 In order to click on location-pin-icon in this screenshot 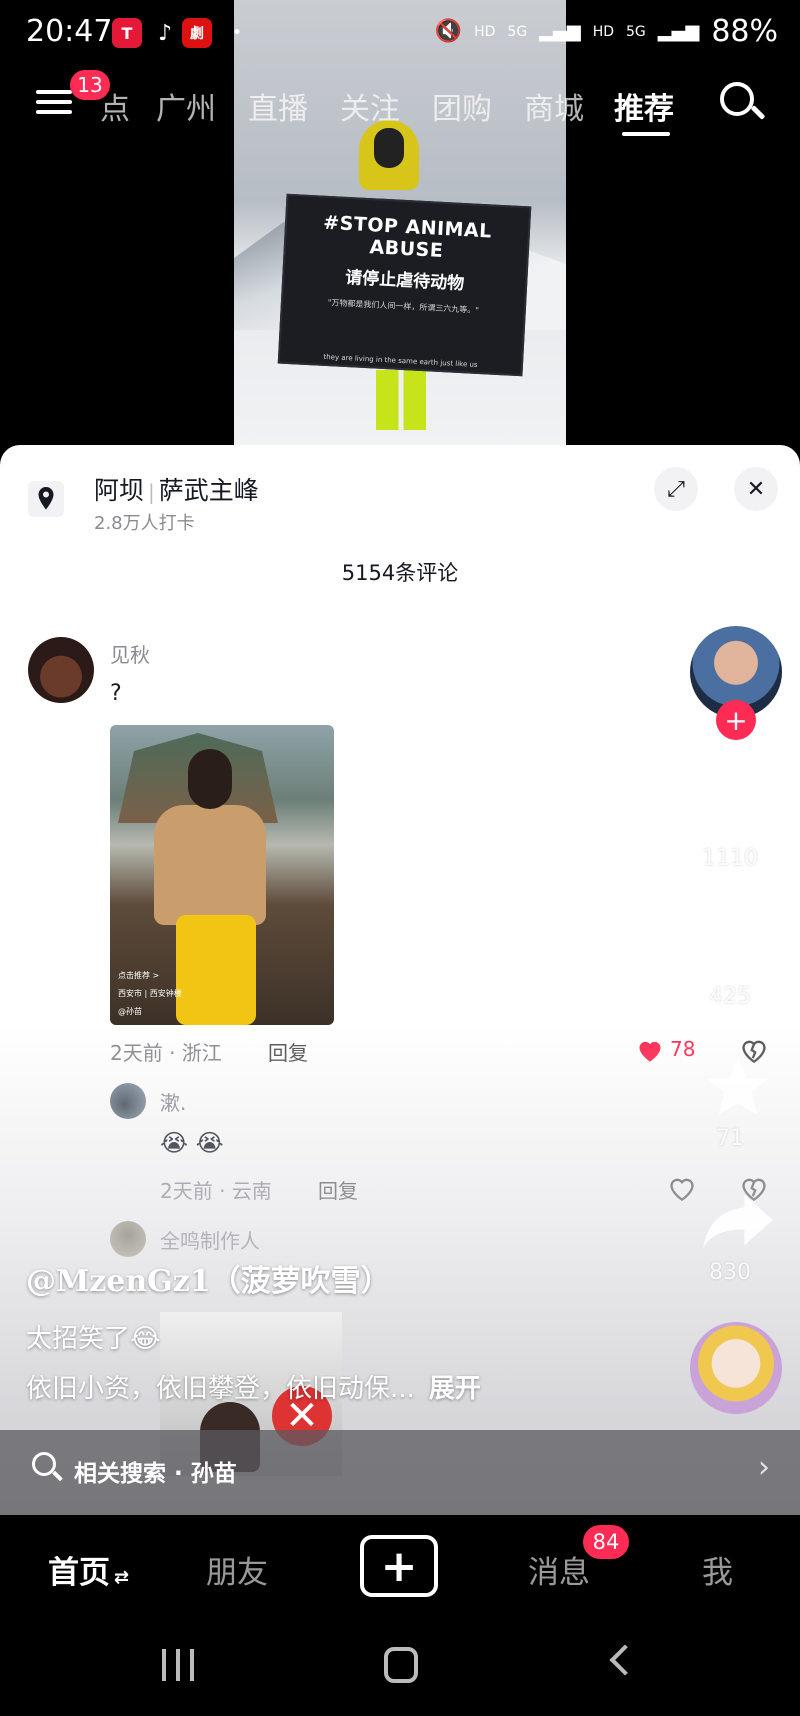, I will do `click(46, 499)`.